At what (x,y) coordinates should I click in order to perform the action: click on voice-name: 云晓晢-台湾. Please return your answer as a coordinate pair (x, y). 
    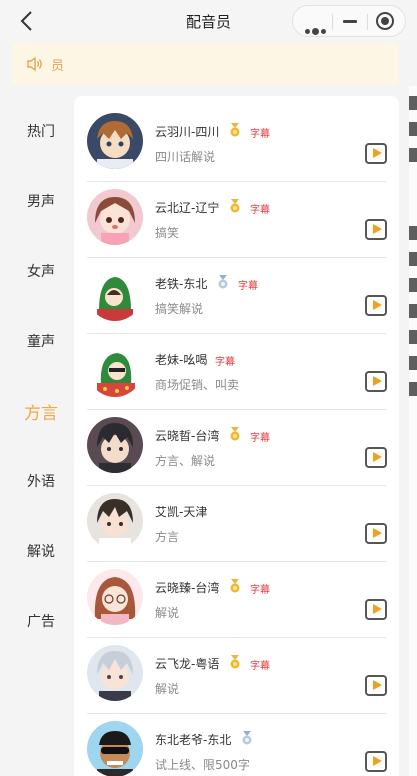
    Looking at the image, I should click on (187, 436).